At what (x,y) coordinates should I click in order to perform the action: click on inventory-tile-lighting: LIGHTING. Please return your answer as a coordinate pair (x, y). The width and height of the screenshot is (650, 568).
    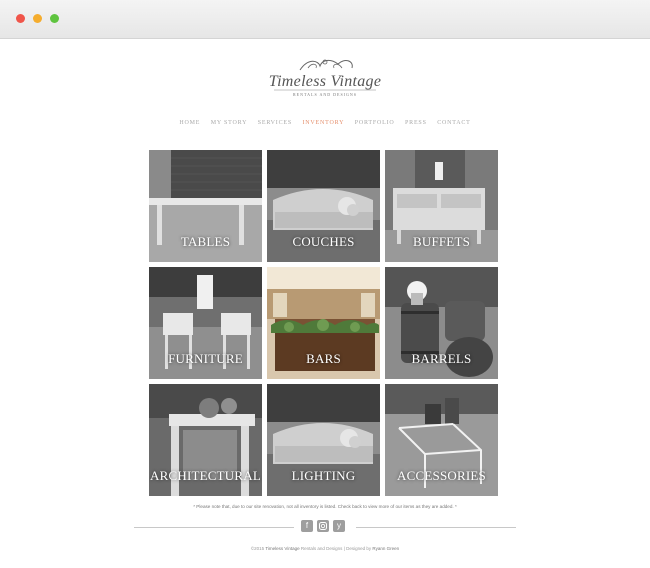
    Looking at the image, I should click on (323, 440).